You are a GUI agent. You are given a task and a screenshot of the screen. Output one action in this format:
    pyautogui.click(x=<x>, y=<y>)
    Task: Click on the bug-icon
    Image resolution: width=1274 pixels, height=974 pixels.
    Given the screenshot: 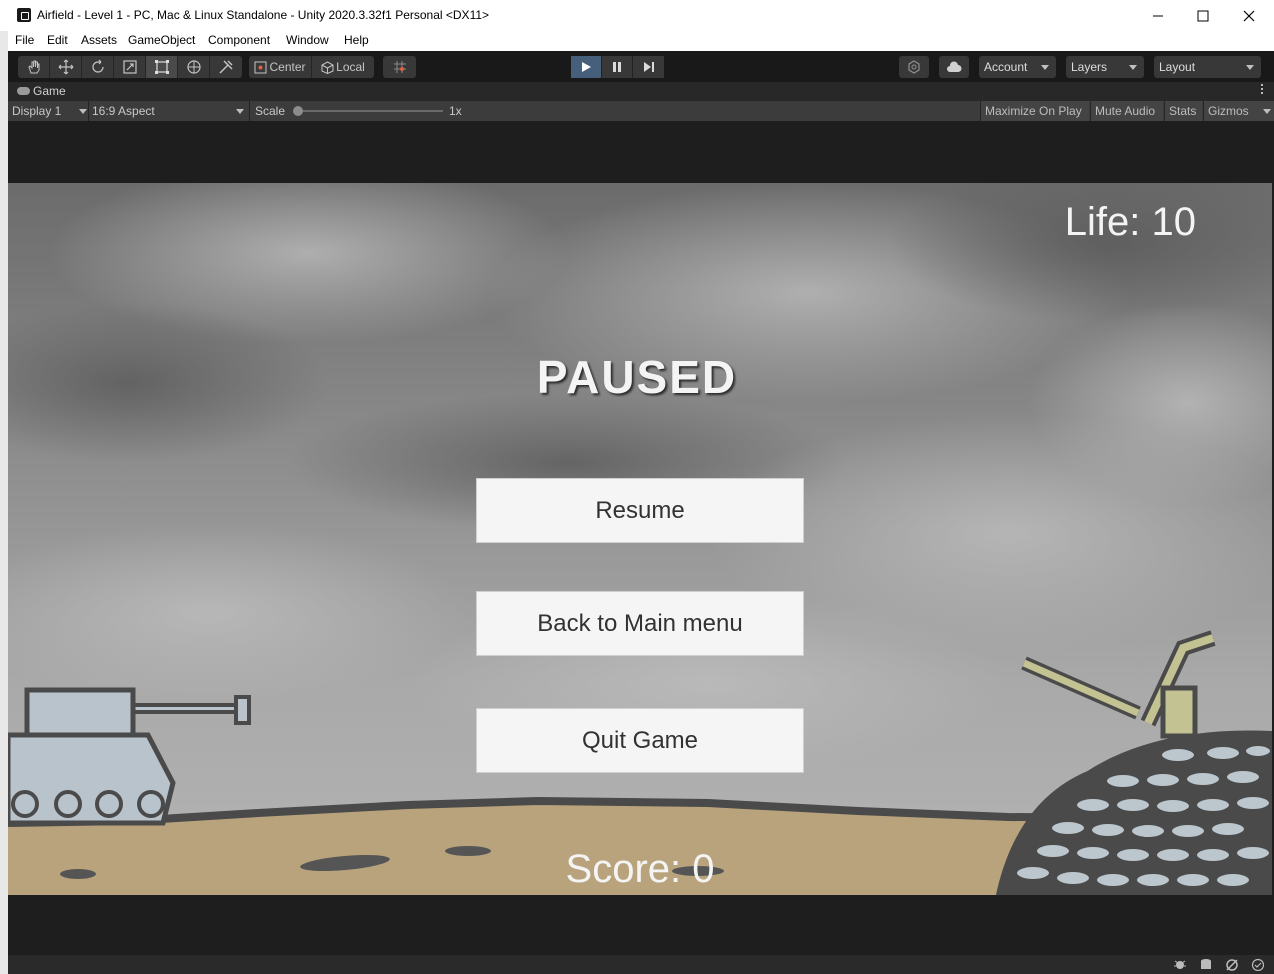 What is the action you would take?
    pyautogui.click(x=1180, y=964)
    